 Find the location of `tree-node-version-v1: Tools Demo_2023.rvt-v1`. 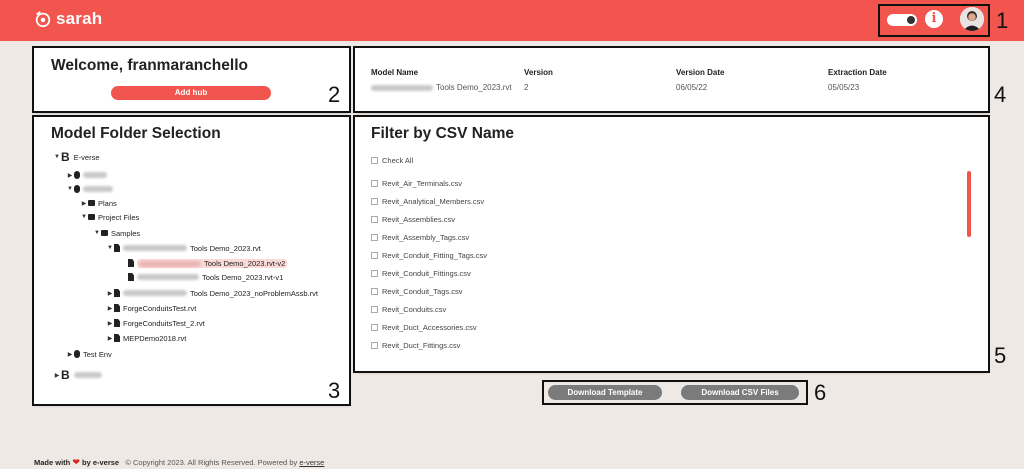

tree-node-version-v1: Tools Demo_2023.rvt-v1 is located at coordinates (205, 277).